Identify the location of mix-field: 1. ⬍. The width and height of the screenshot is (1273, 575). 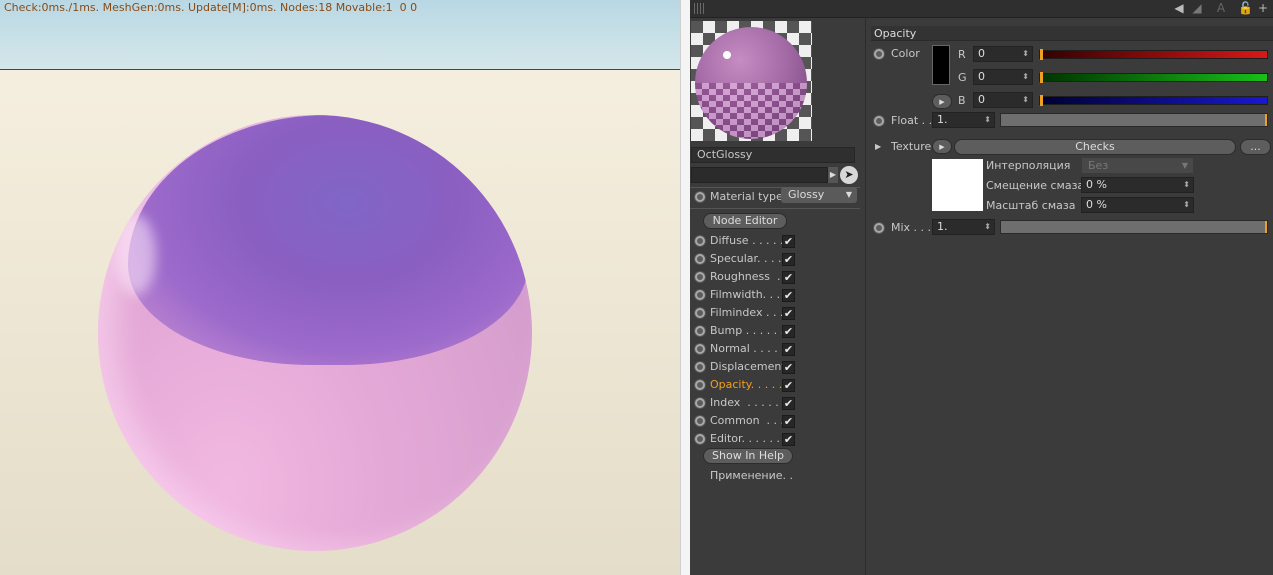
(963, 227).